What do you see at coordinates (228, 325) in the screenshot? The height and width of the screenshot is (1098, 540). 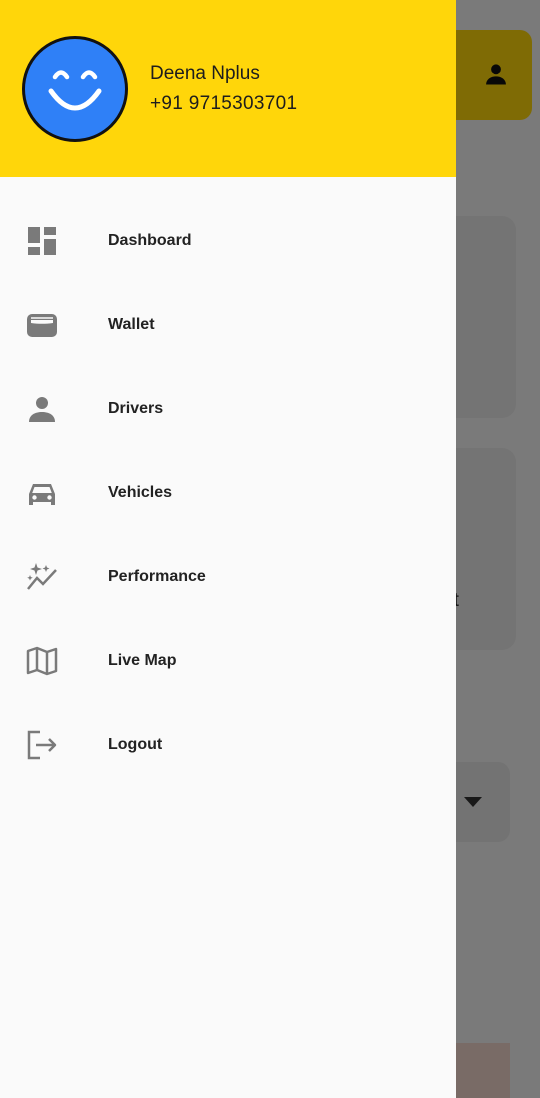 I see `menu-item-wallet: Wallet` at bounding box center [228, 325].